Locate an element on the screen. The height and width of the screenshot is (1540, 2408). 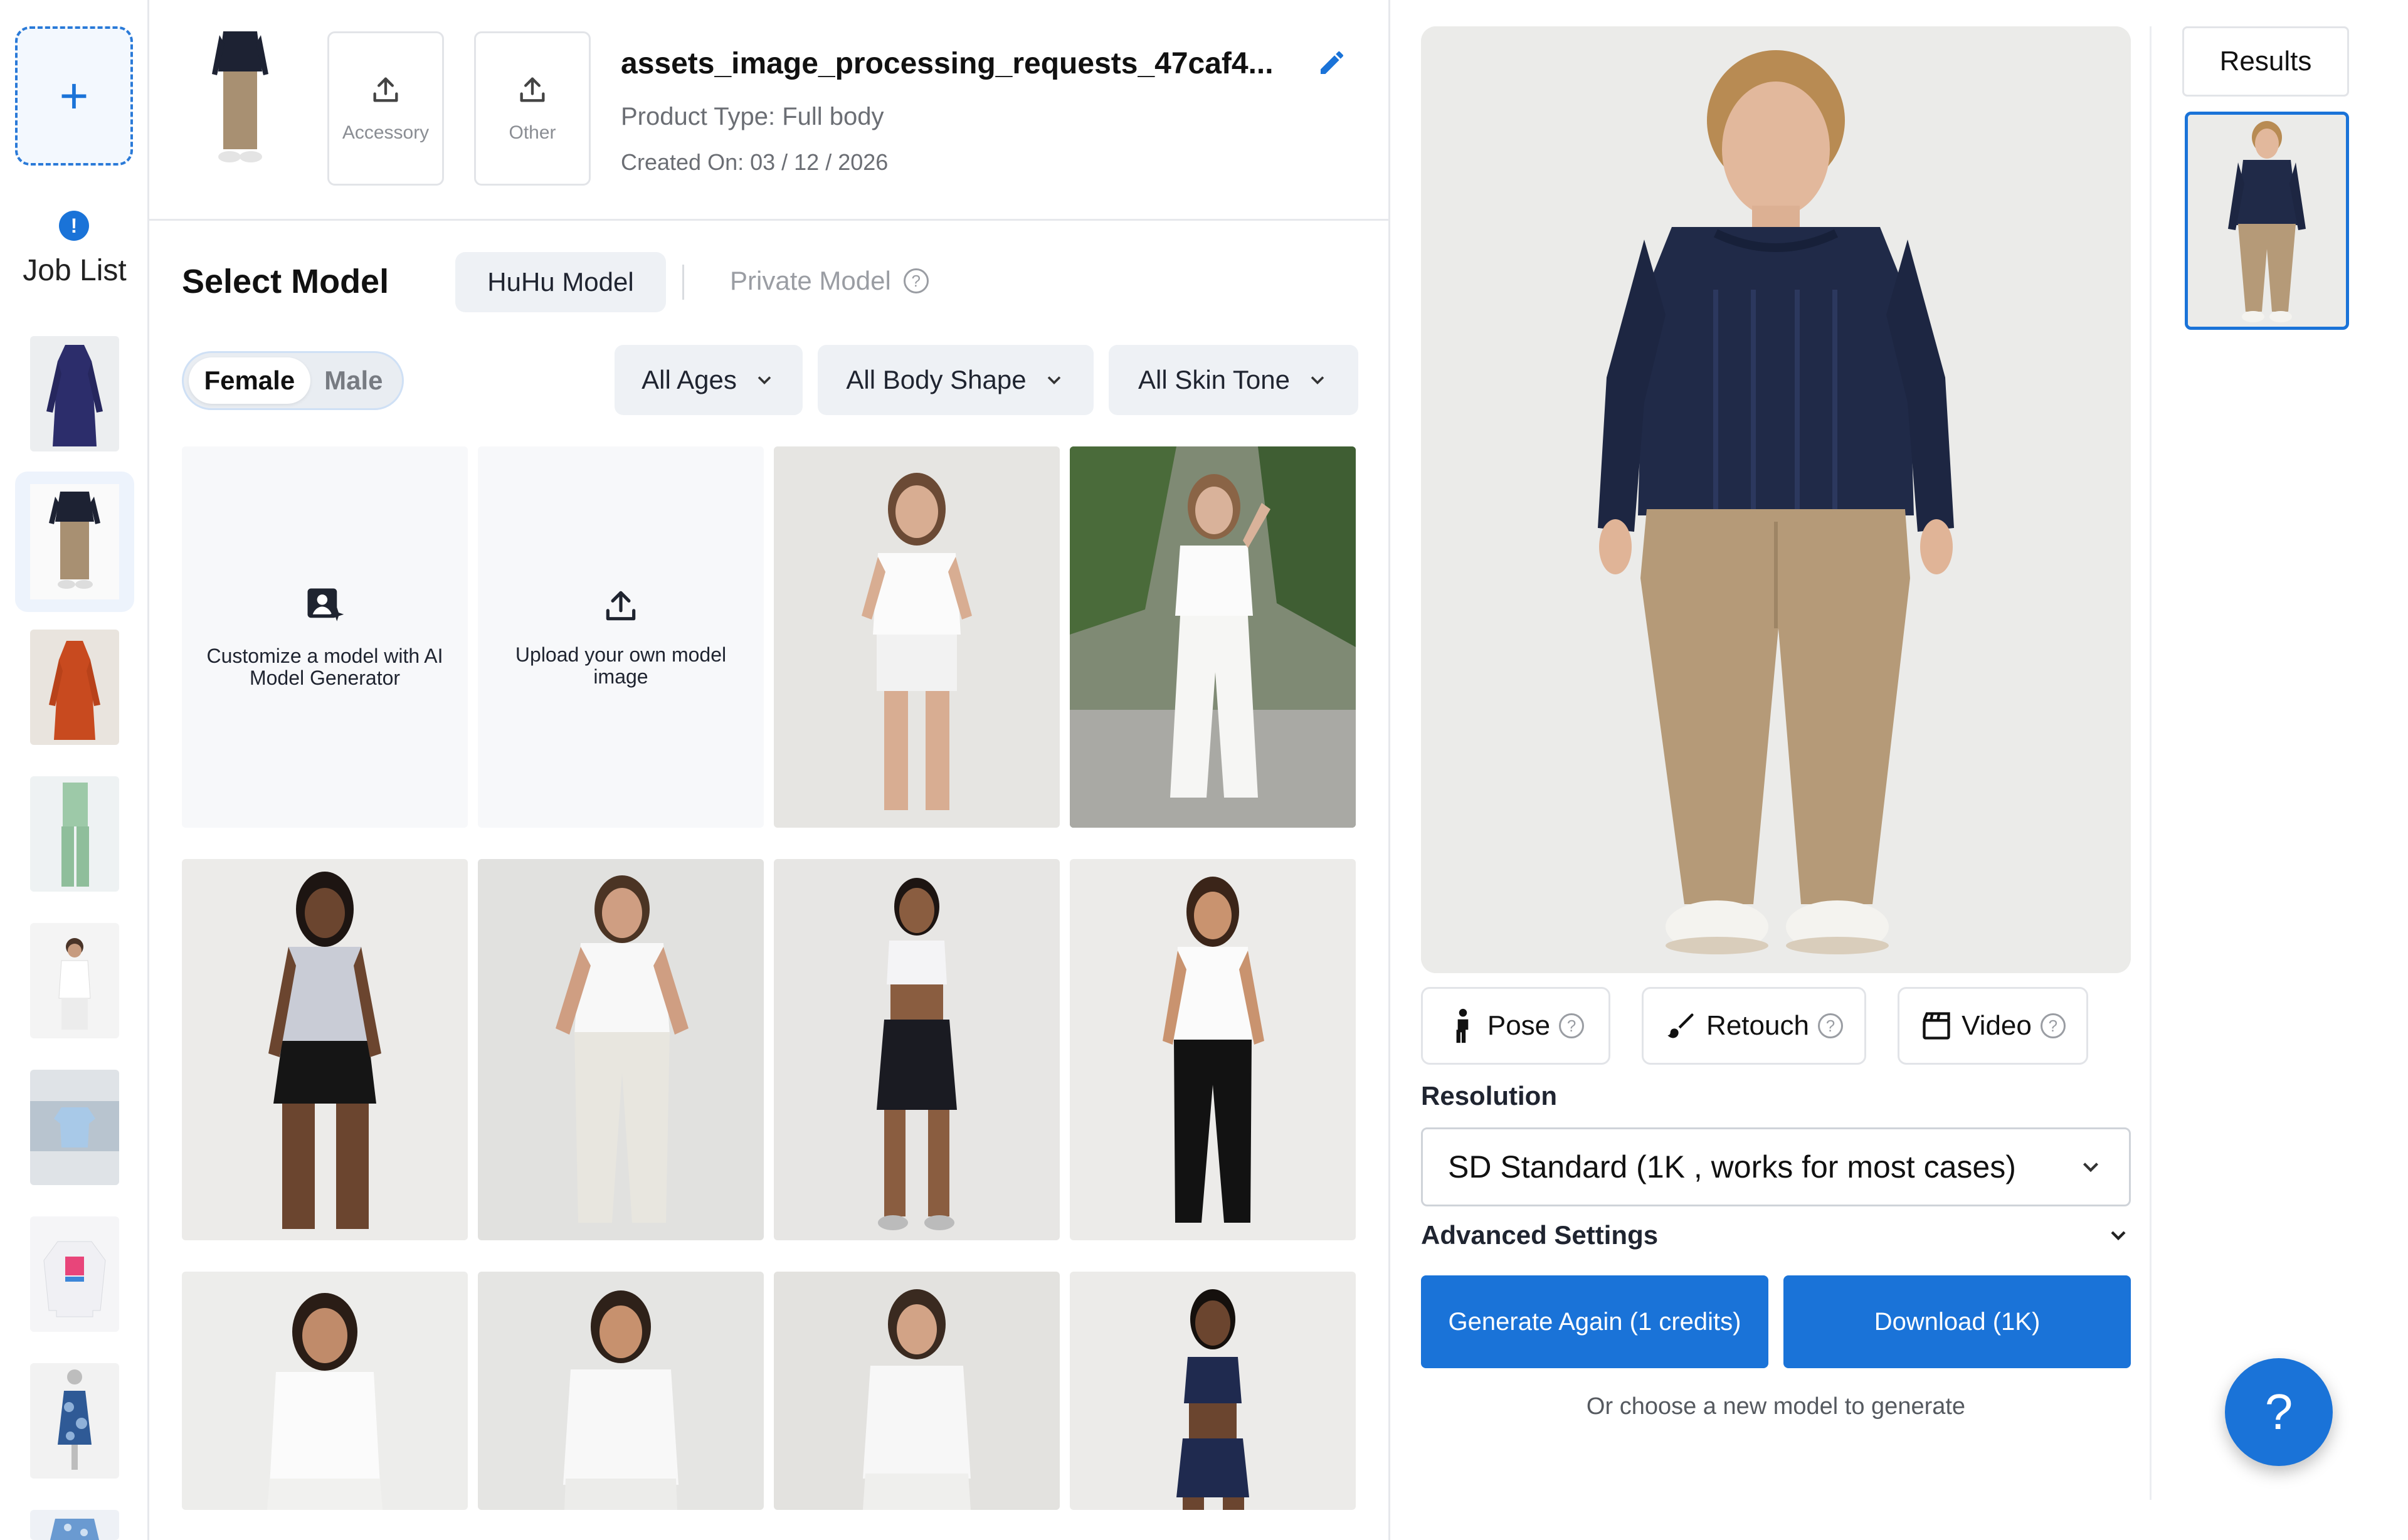
pose-person-icon is located at coordinates (1462, 1025).